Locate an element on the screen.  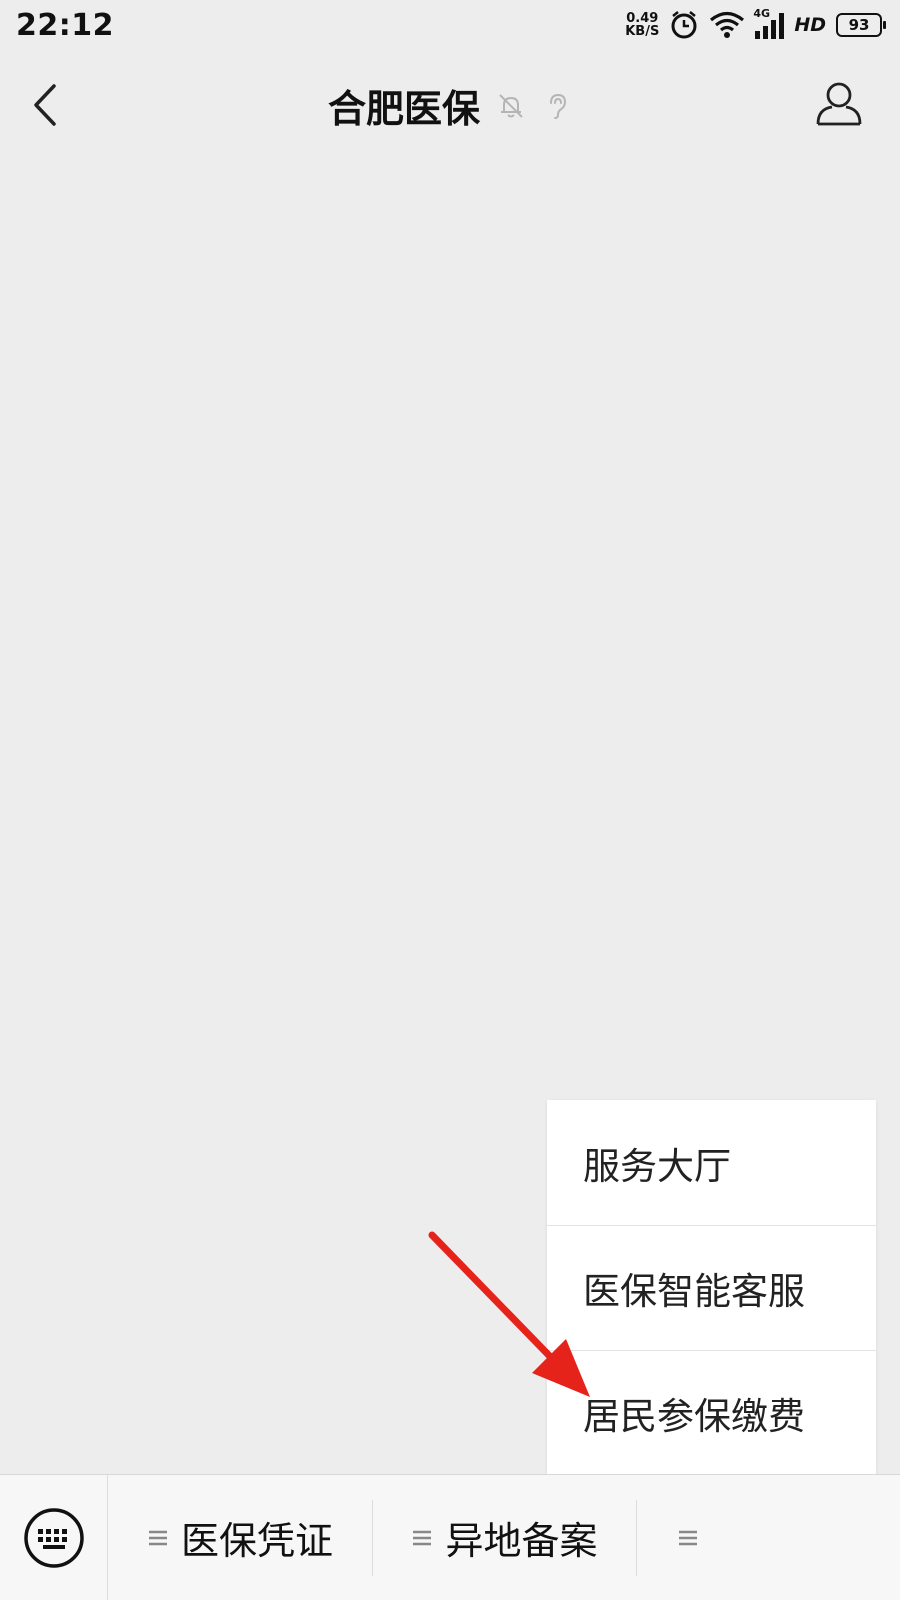
battery-level: 93 is located at coordinates (859, 25).